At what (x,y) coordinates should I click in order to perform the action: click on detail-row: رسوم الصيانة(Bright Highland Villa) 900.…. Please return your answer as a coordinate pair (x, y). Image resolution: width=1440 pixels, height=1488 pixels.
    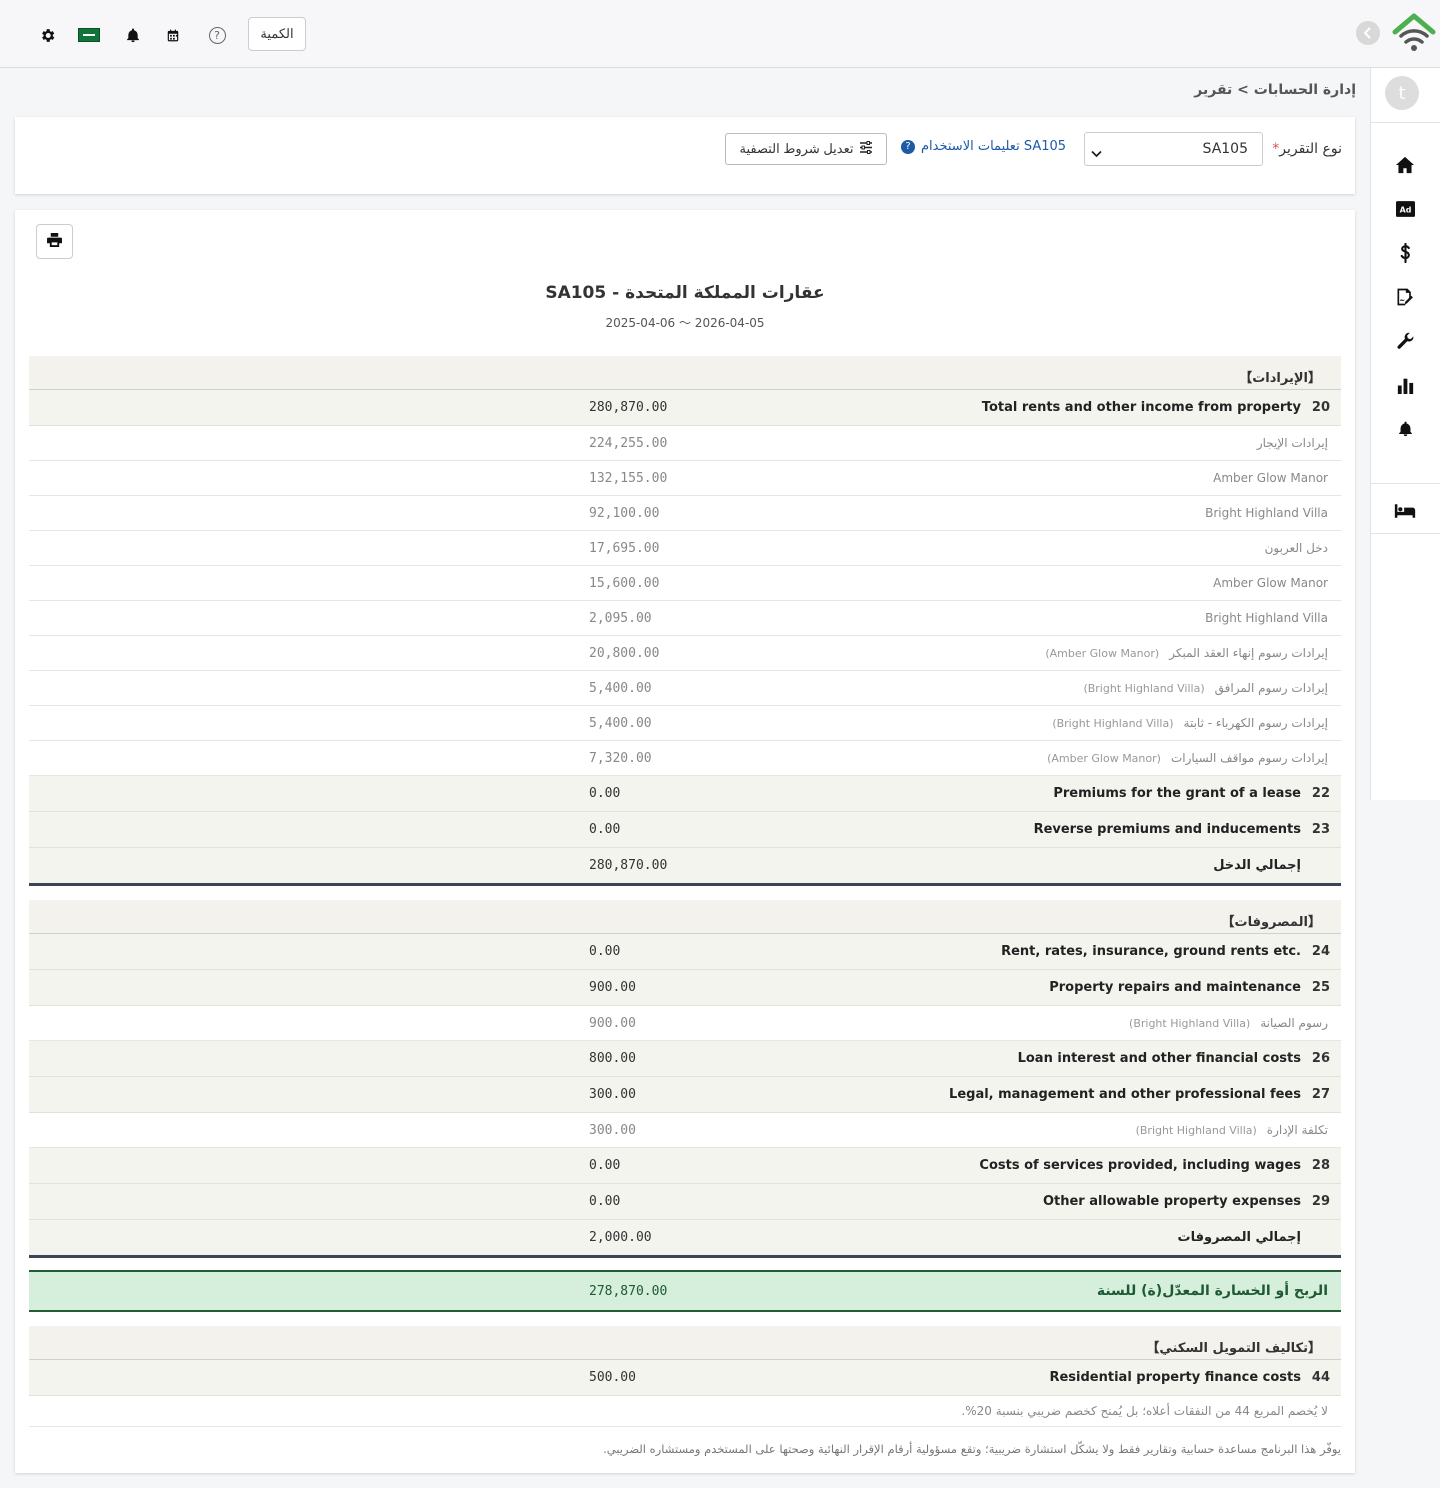
    Looking at the image, I should click on (685, 1023).